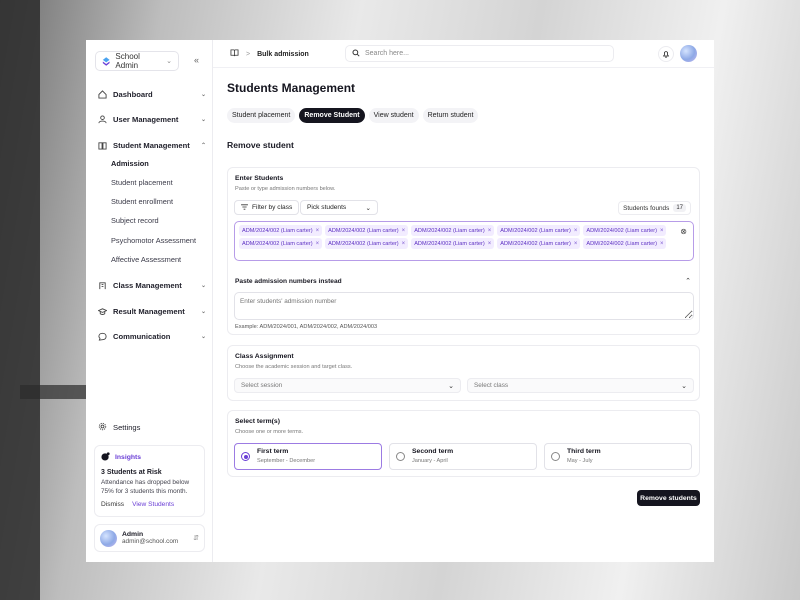 The width and height of the screenshot is (800, 600). What do you see at coordinates (264, 356) in the screenshot?
I see `card-title: Class Assignment` at bounding box center [264, 356].